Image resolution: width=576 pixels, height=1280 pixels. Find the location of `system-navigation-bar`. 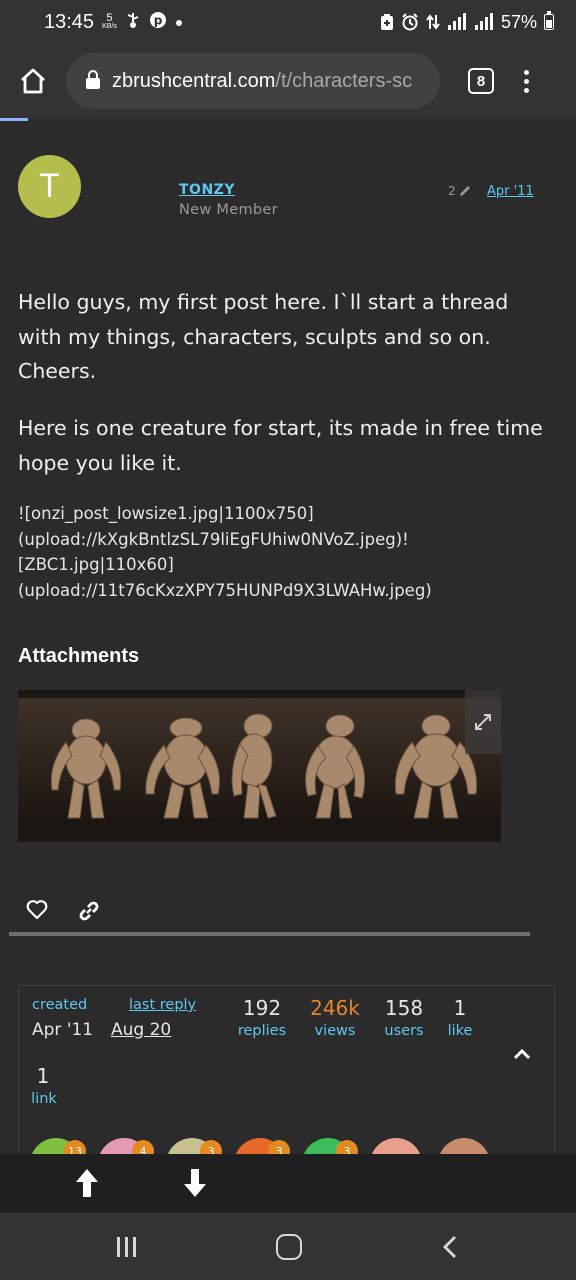

system-navigation-bar is located at coordinates (288, 1246).